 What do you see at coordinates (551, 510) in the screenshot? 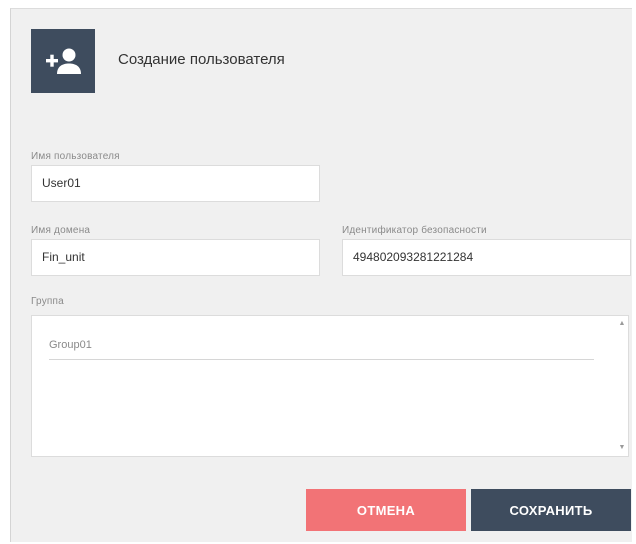
I see `save-button: СОХРАНИТЬ` at bounding box center [551, 510].